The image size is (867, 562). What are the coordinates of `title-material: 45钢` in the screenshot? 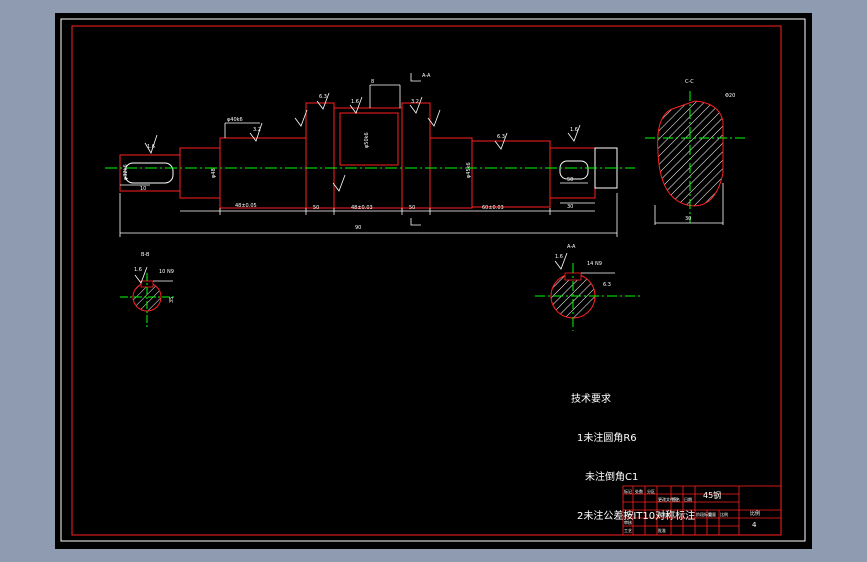 It's located at (712, 495).